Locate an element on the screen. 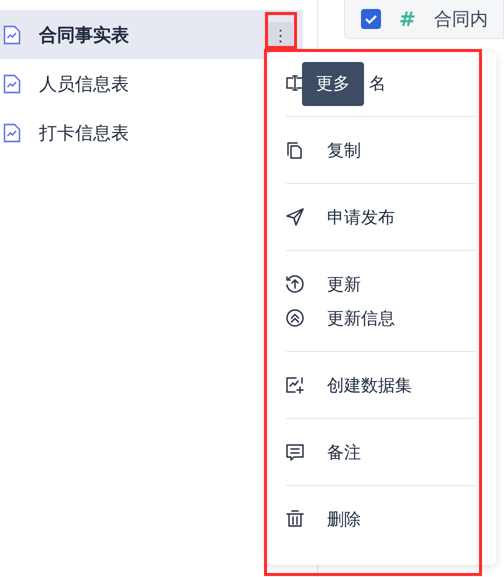  refresh-up-icon is located at coordinates (295, 284).